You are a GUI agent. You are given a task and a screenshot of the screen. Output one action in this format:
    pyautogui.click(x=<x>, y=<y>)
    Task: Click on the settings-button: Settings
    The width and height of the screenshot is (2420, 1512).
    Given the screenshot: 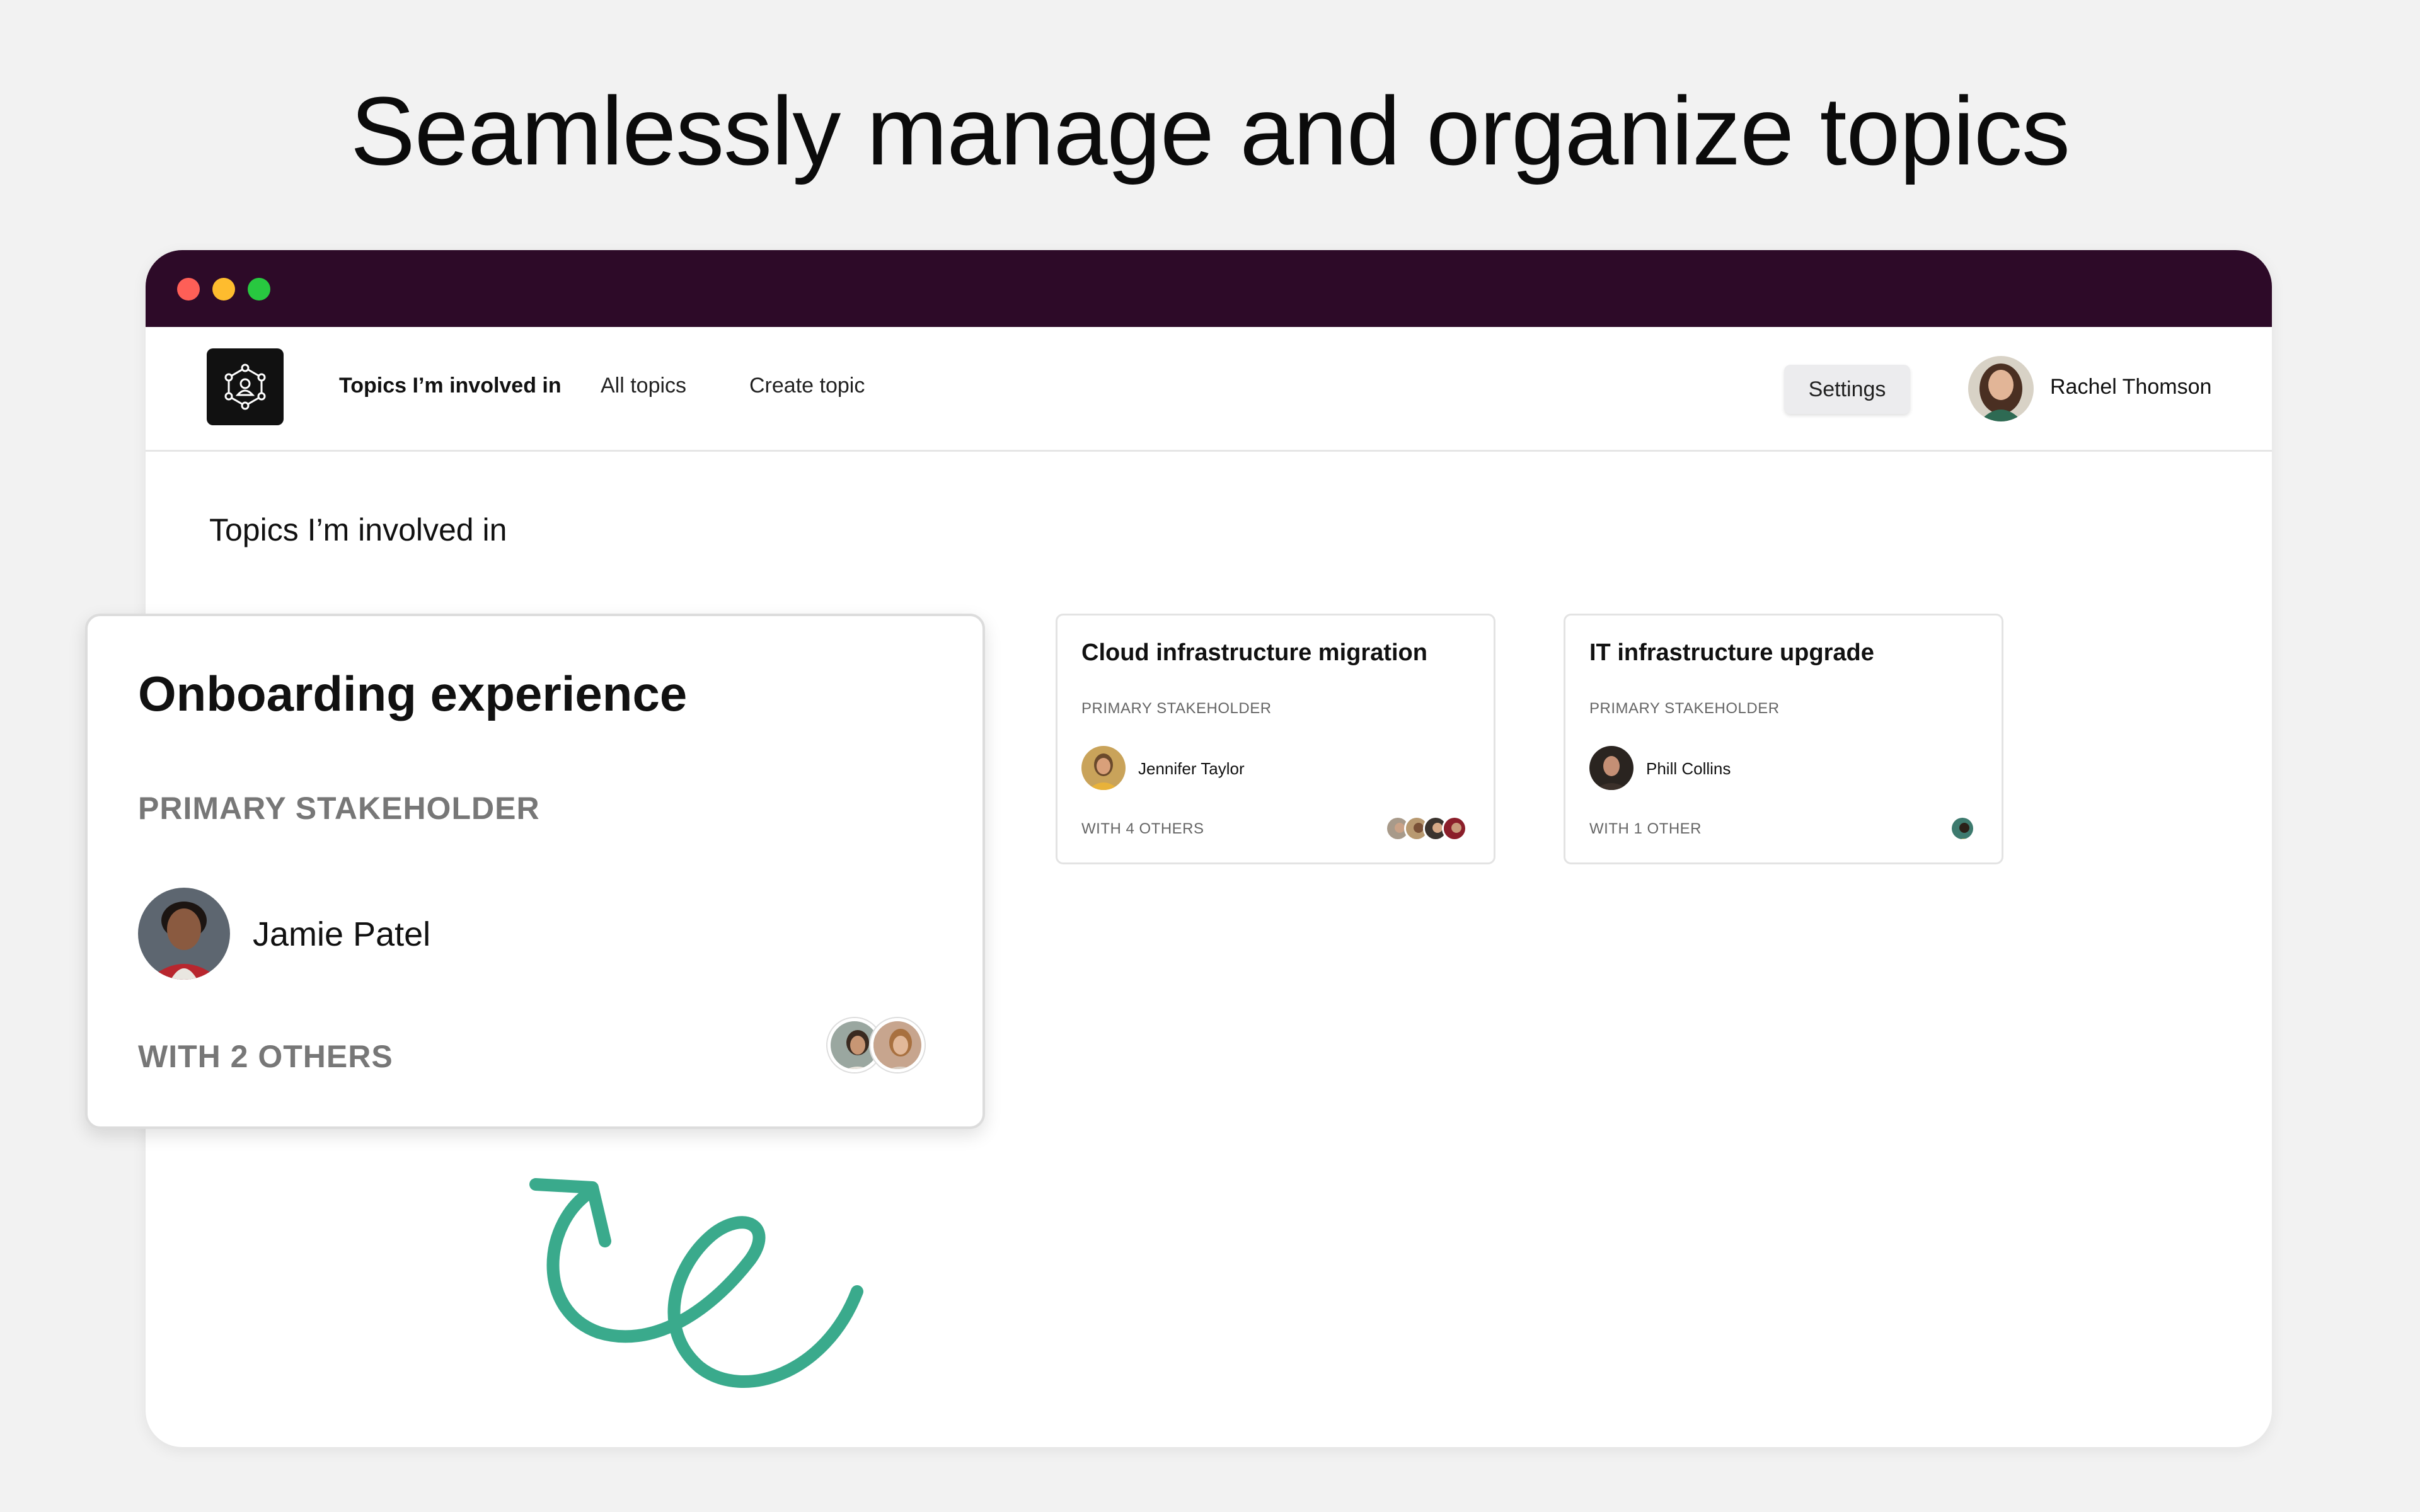 What is the action you would take?
    pyautogui.click(x=1847, y=389)
    